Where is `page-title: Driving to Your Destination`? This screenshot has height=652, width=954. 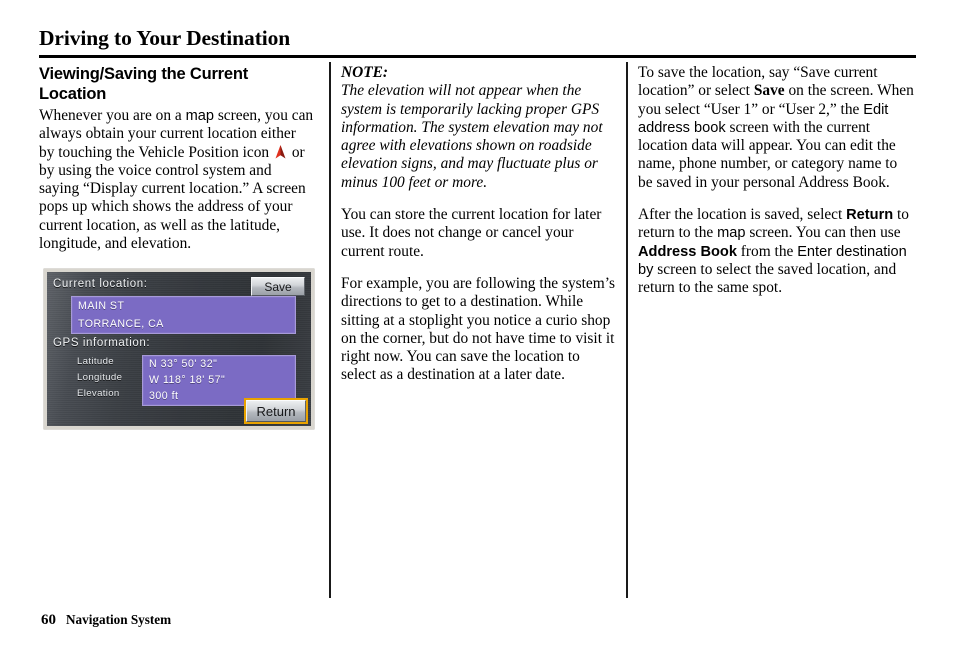 page-title: Driving to Your Destination is located at coordinates (165, 38).